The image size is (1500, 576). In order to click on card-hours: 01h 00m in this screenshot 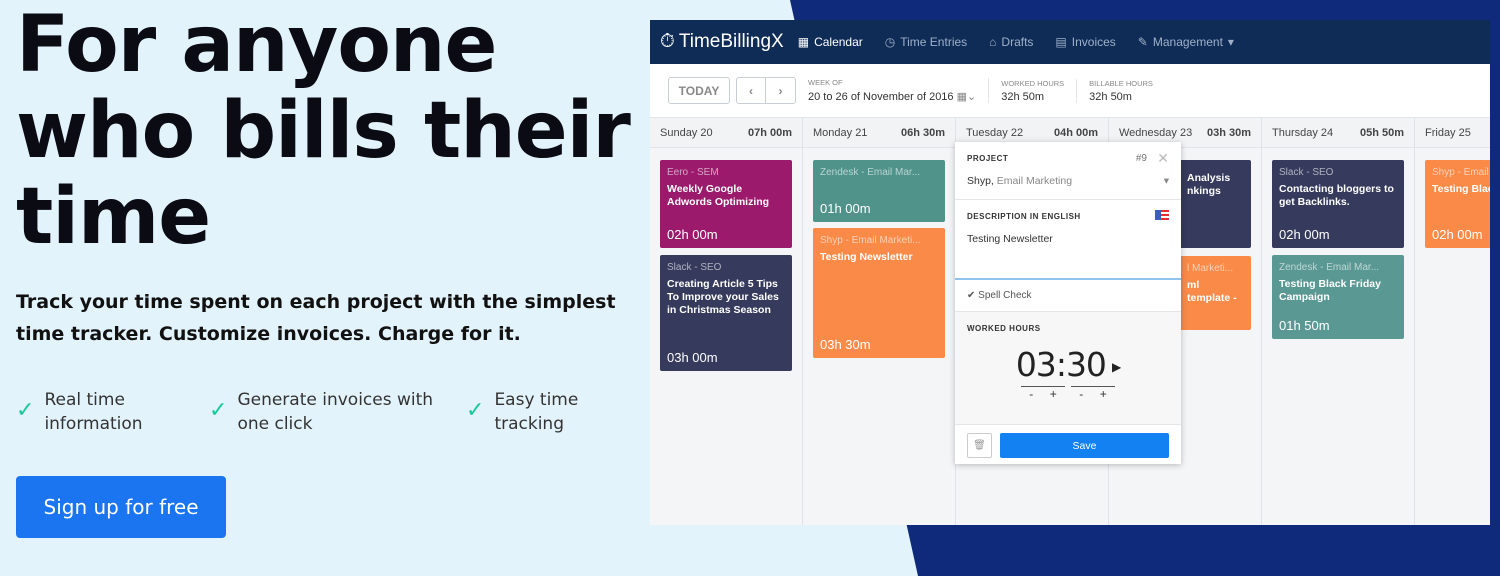, I will do `click(845, 208)`.